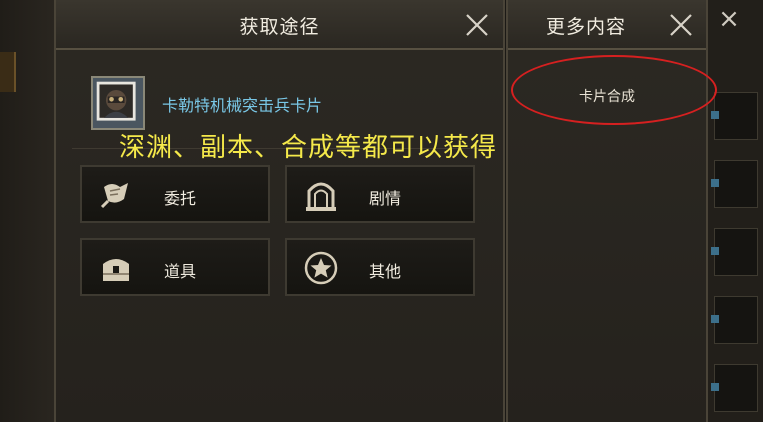 The width and height of the screenshot is (763, 422). I want to click on star-icon, so click(321, 268).